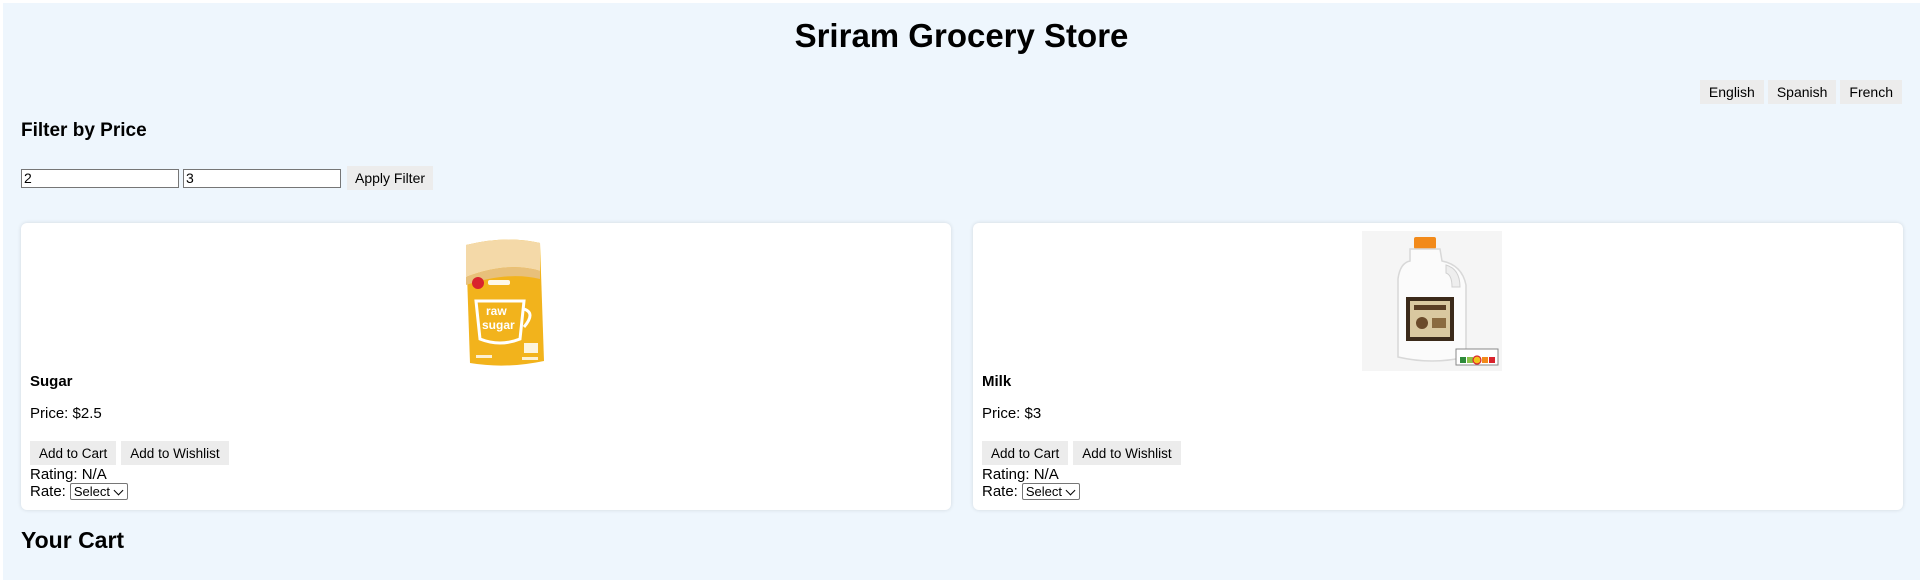 The height and width of the screenshot is (583, 1923). Describe the element at coordinates (1432, 301) in the screenshot. I see `milk-product-image` at that location.